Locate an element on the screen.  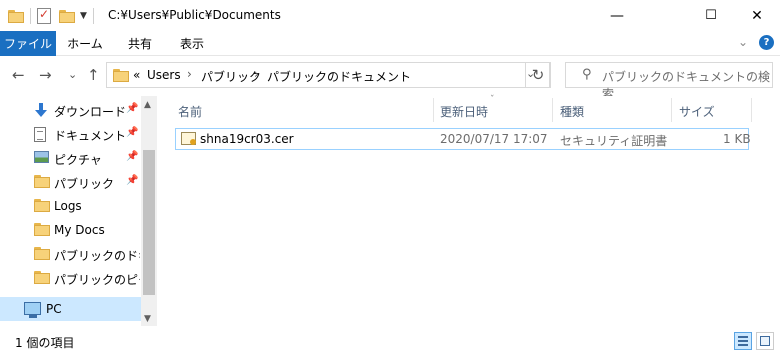
tab-share: 共有 is located at coordinates (140, 43).